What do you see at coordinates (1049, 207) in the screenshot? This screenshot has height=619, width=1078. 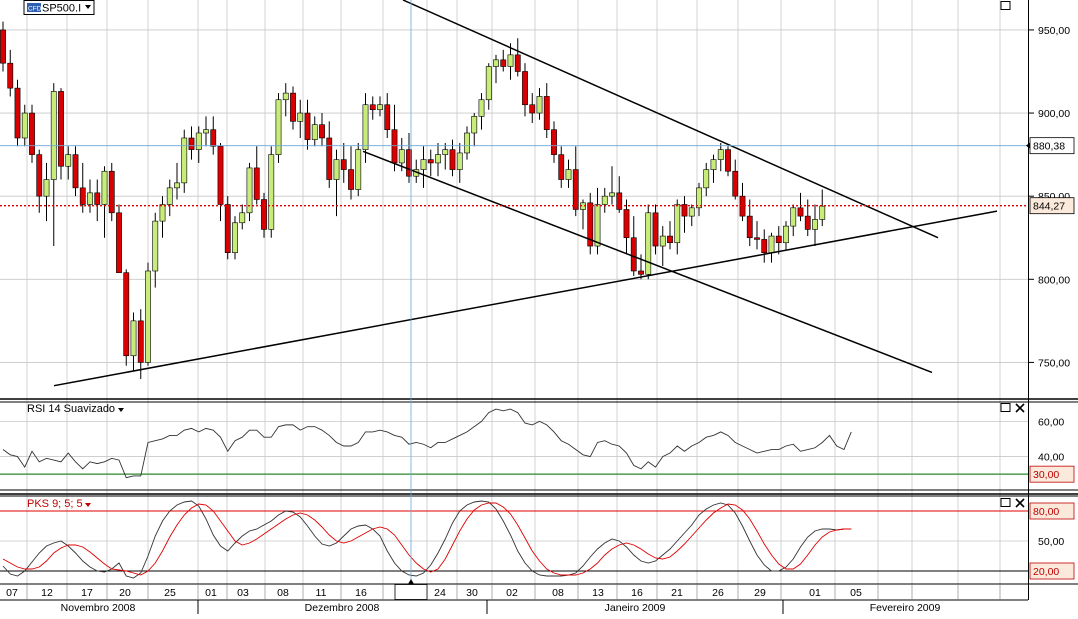 I see `last-price-label: 844,27` at bounding box center [1049, 207].